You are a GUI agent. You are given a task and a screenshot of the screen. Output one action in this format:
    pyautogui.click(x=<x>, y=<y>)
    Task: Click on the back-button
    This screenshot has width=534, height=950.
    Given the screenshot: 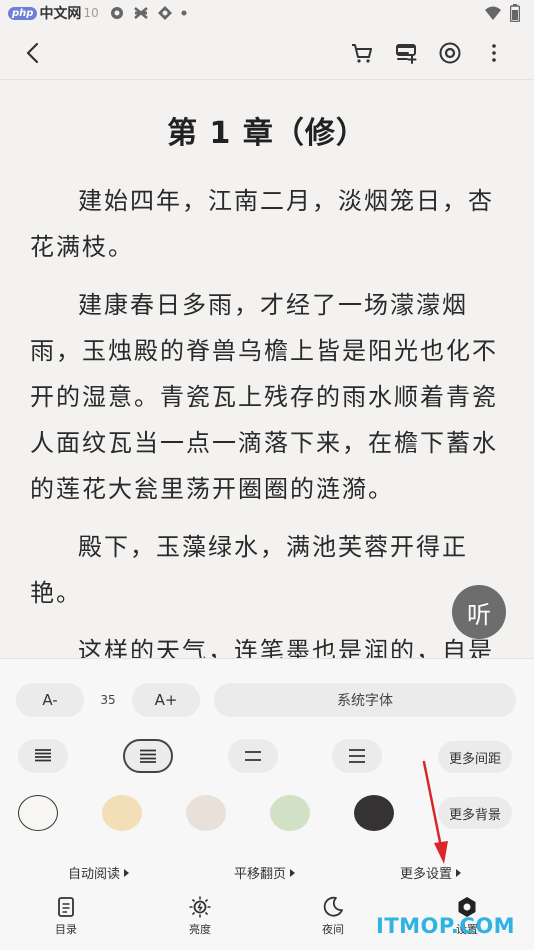 What is the action you would take?
    pyautogui.click(x=34, y=53)
    